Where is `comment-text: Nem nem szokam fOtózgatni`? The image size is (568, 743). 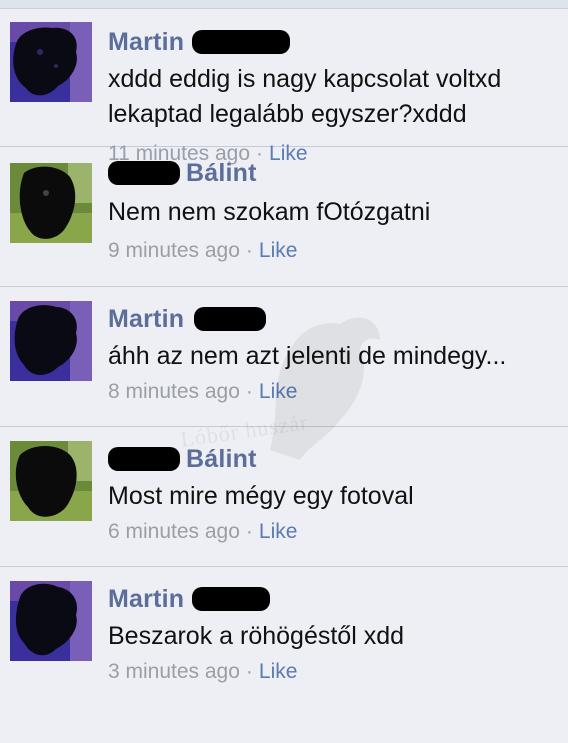
comment-text: Nem nem szokam fOtózgatni is located at coordinates (269, 212).